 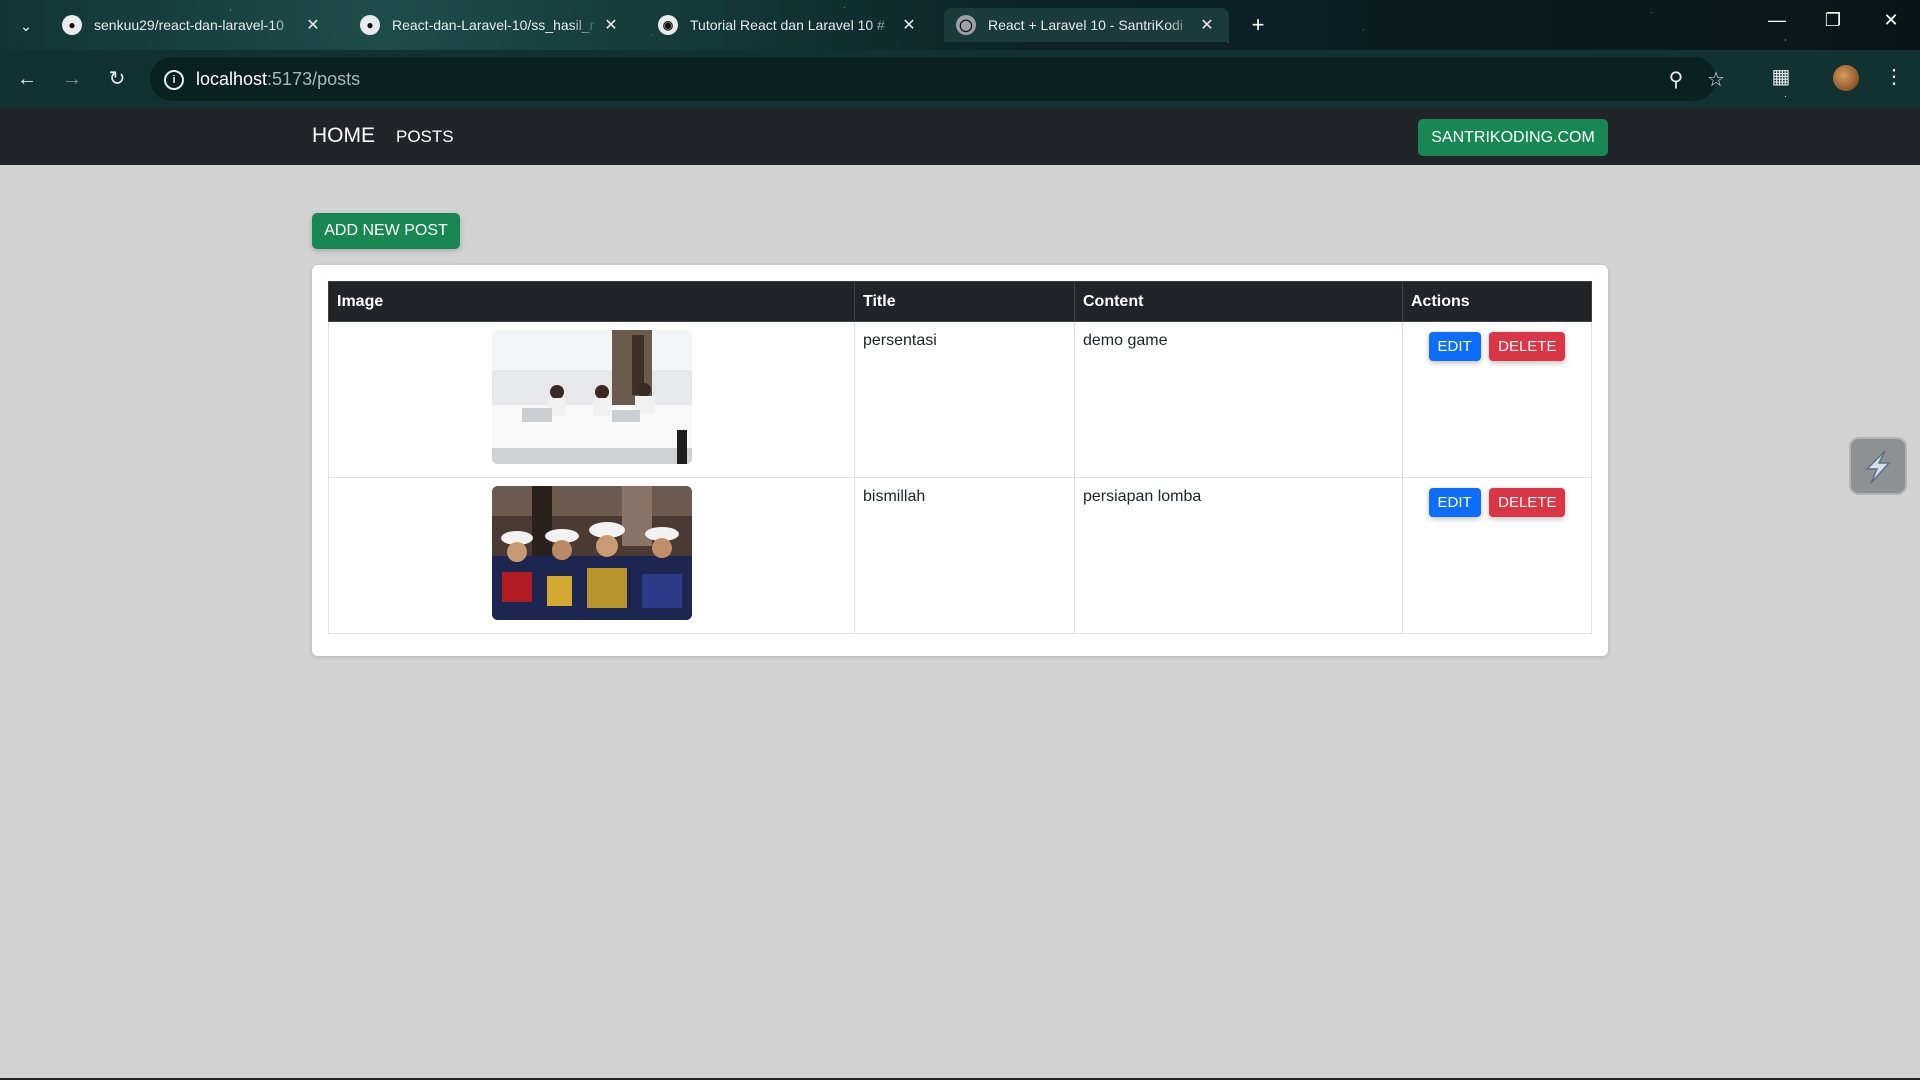 I want to click on table-row: bismillah persiapan lomba EDIT DELETE, so click(x=960, y=555).